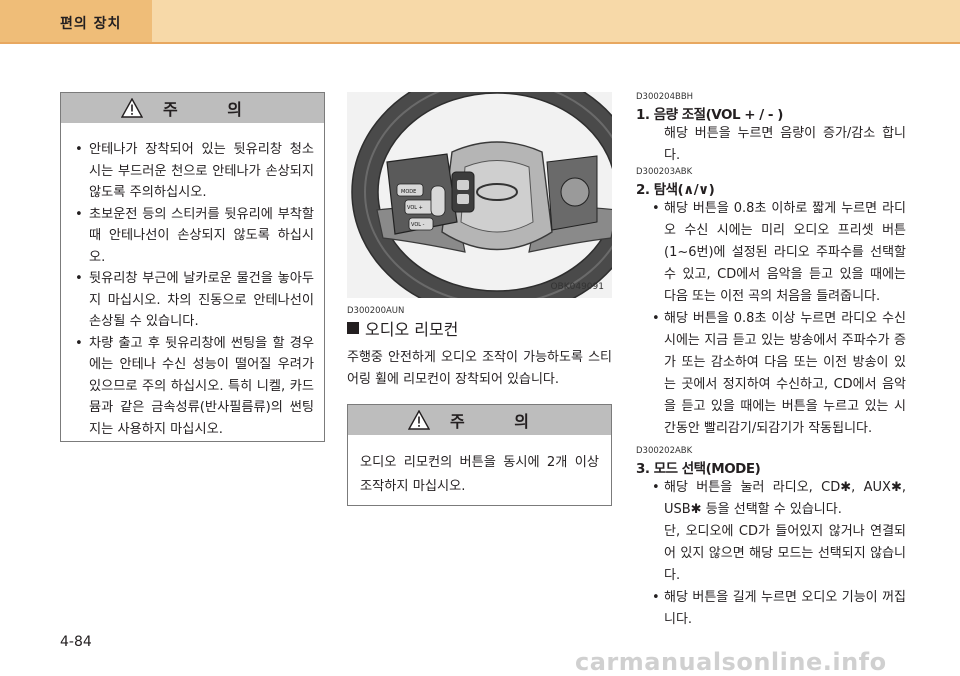  What do you see at coordinates (76, 642) in the screenshot?
I see `page-number: 4-84` at bounding box center [76, 642].